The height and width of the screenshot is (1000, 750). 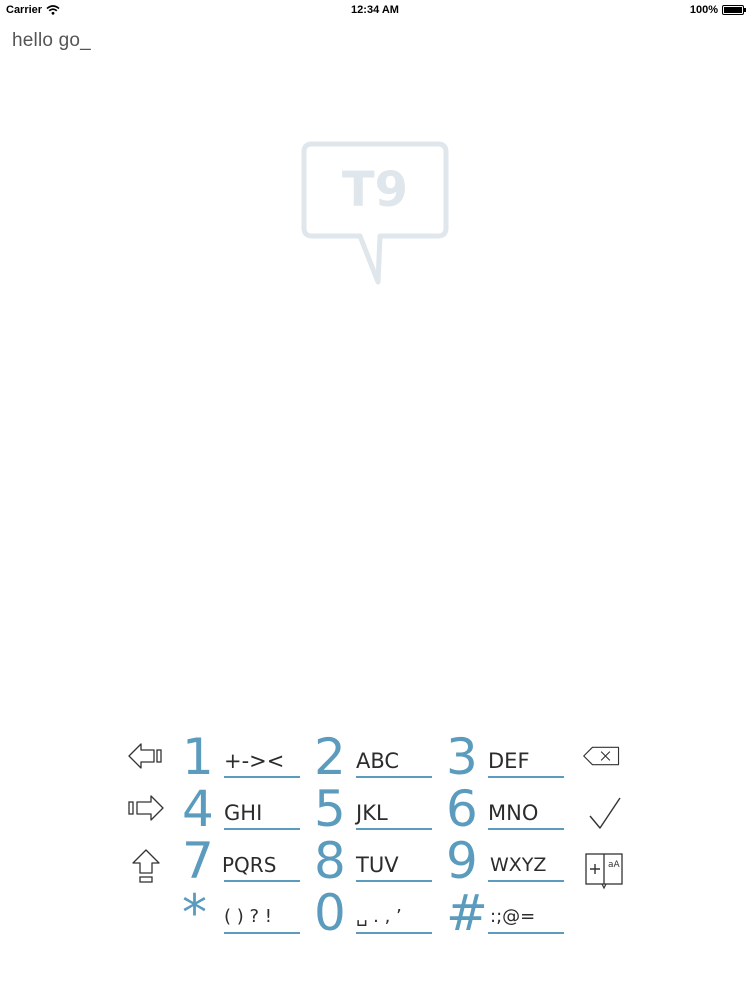 I want to click on key-2: 2 ABC, so click(x=376, y=758).